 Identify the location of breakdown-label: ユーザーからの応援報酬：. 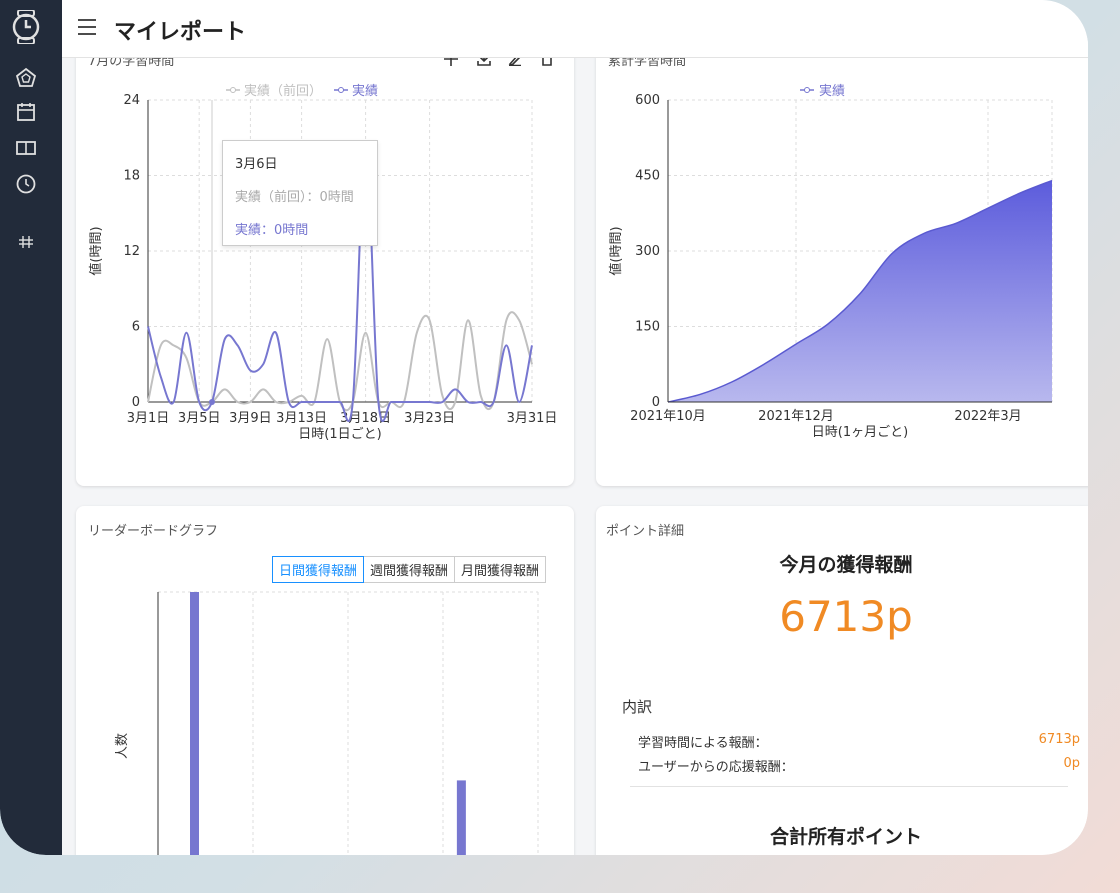
(716, 767).